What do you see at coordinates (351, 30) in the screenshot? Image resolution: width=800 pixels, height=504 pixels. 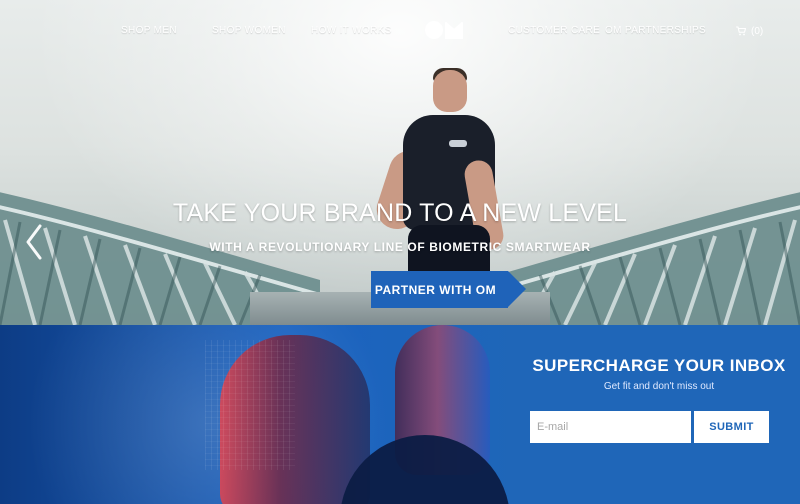 I see `nav-how-it-works: HOW IT WORKS` at bounding box center [351, 30].